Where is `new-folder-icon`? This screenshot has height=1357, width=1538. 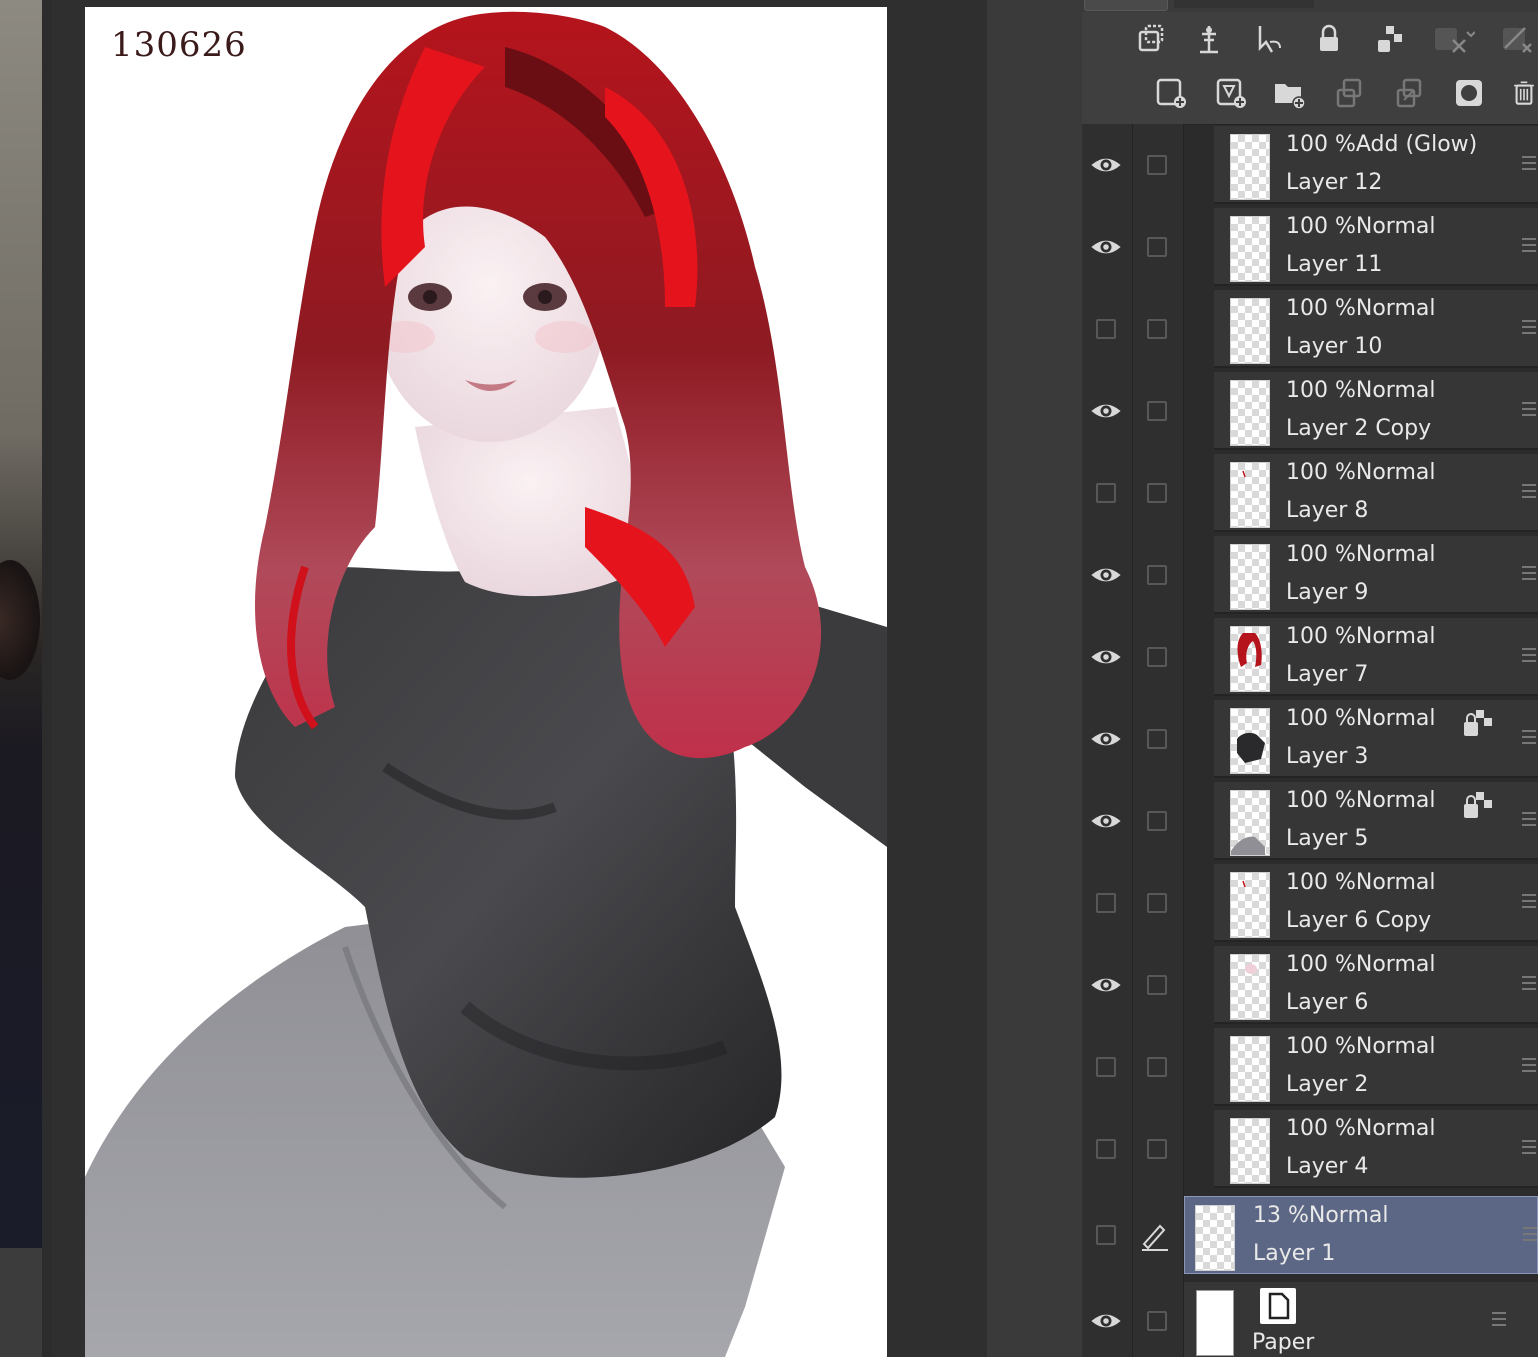 new-folder-icon is located at coordinates (1289, 93).